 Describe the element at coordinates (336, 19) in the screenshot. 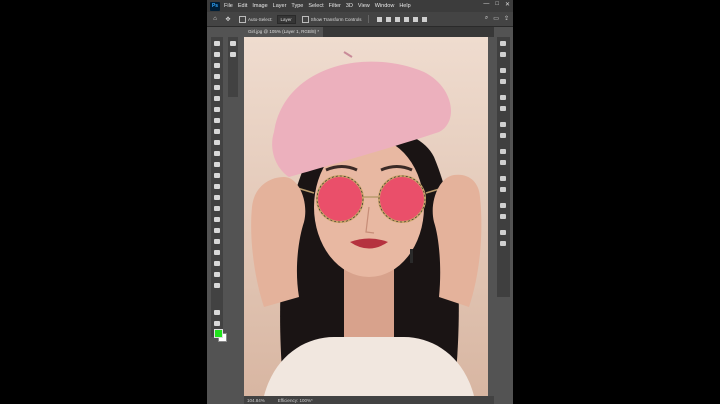

I see `transform-controls-label: Show Transform Controls` at that location.